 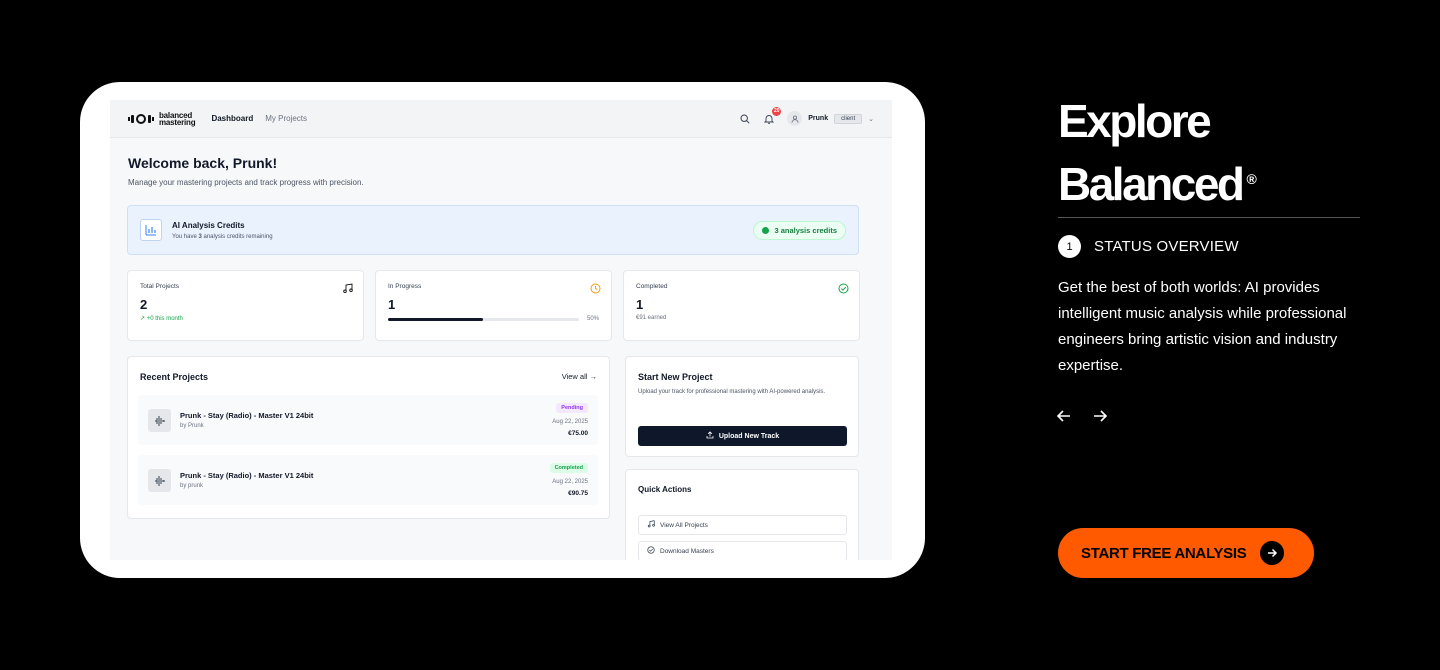 What do you see at coordinates (742, 550) in the screenshot?
I see `download-masters-button: Download Masters` at bounding box center [742, 550].